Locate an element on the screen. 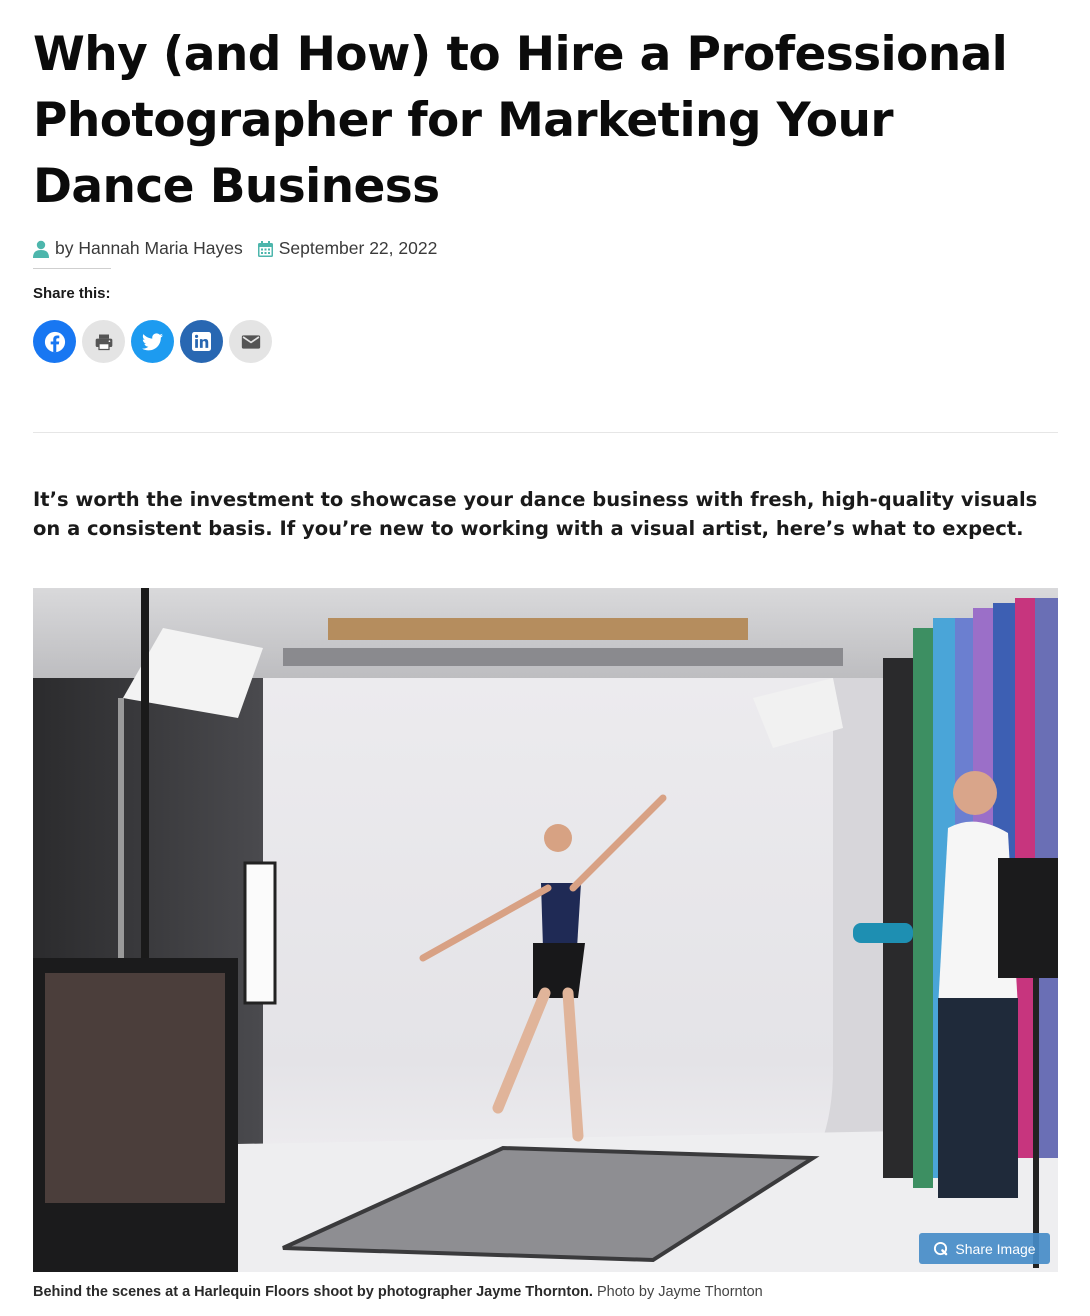  share-image-icon is located at coordinates (941, 1248).